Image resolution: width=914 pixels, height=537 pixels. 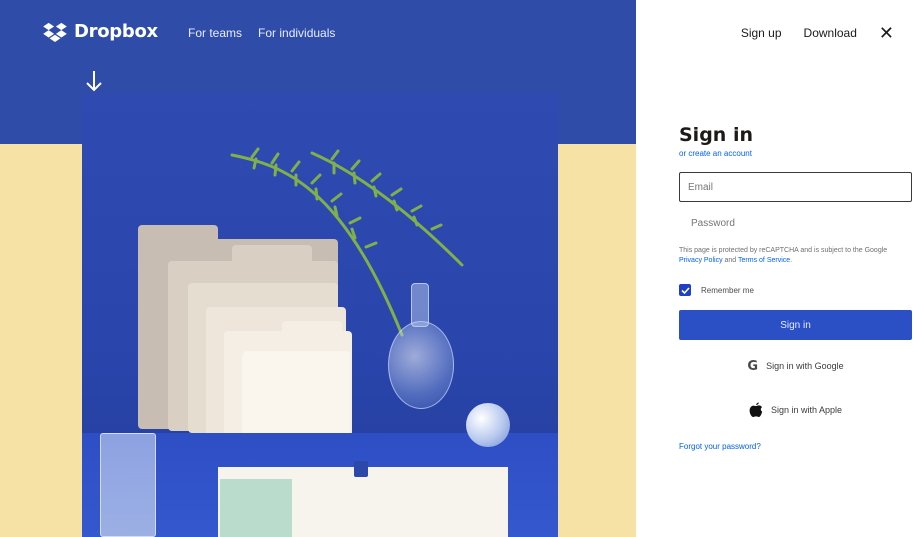 What do you see at coordinates (830, 33) in the screenshot?
I see `download-link: Download` at bounding box center [830, 33].